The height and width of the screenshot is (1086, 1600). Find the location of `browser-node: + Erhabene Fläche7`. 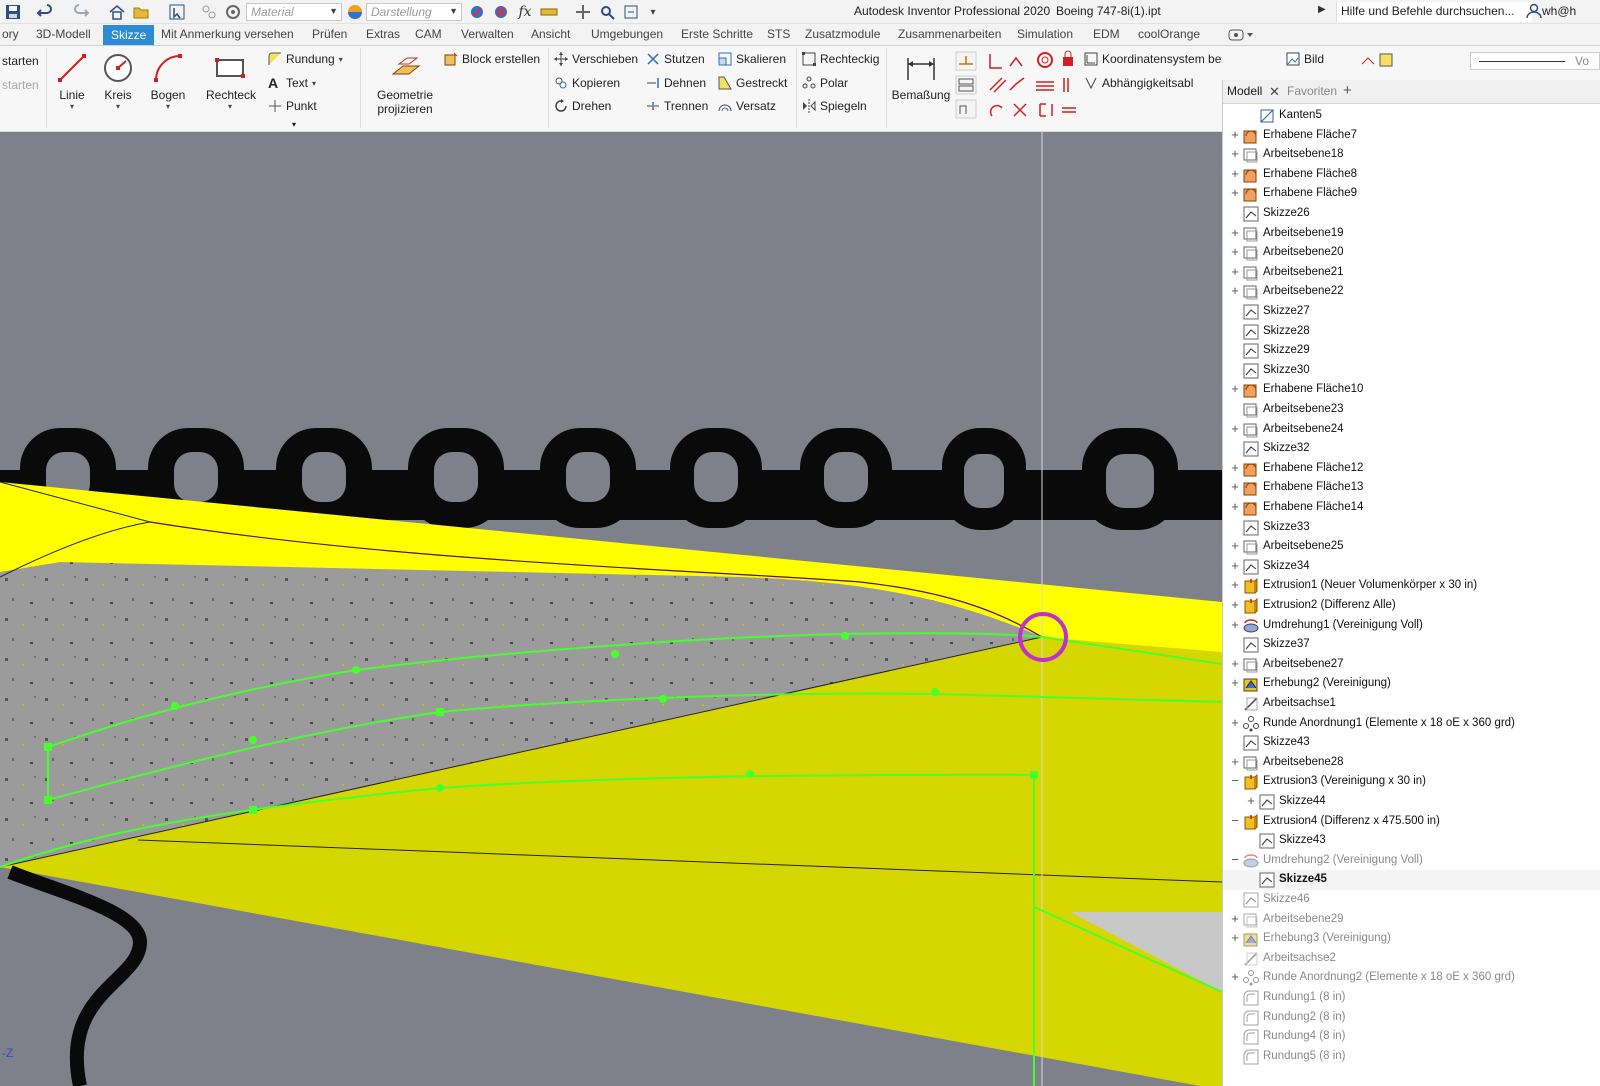

browser-node: + Erhabene Fläche7 is located at coordinates (1411, 136).